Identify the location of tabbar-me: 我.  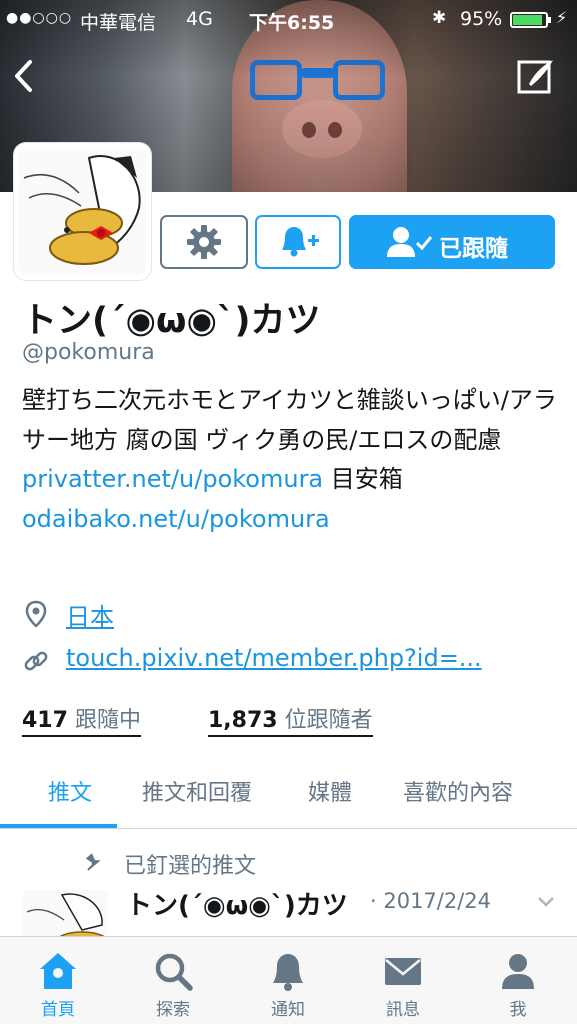
(518, 980).